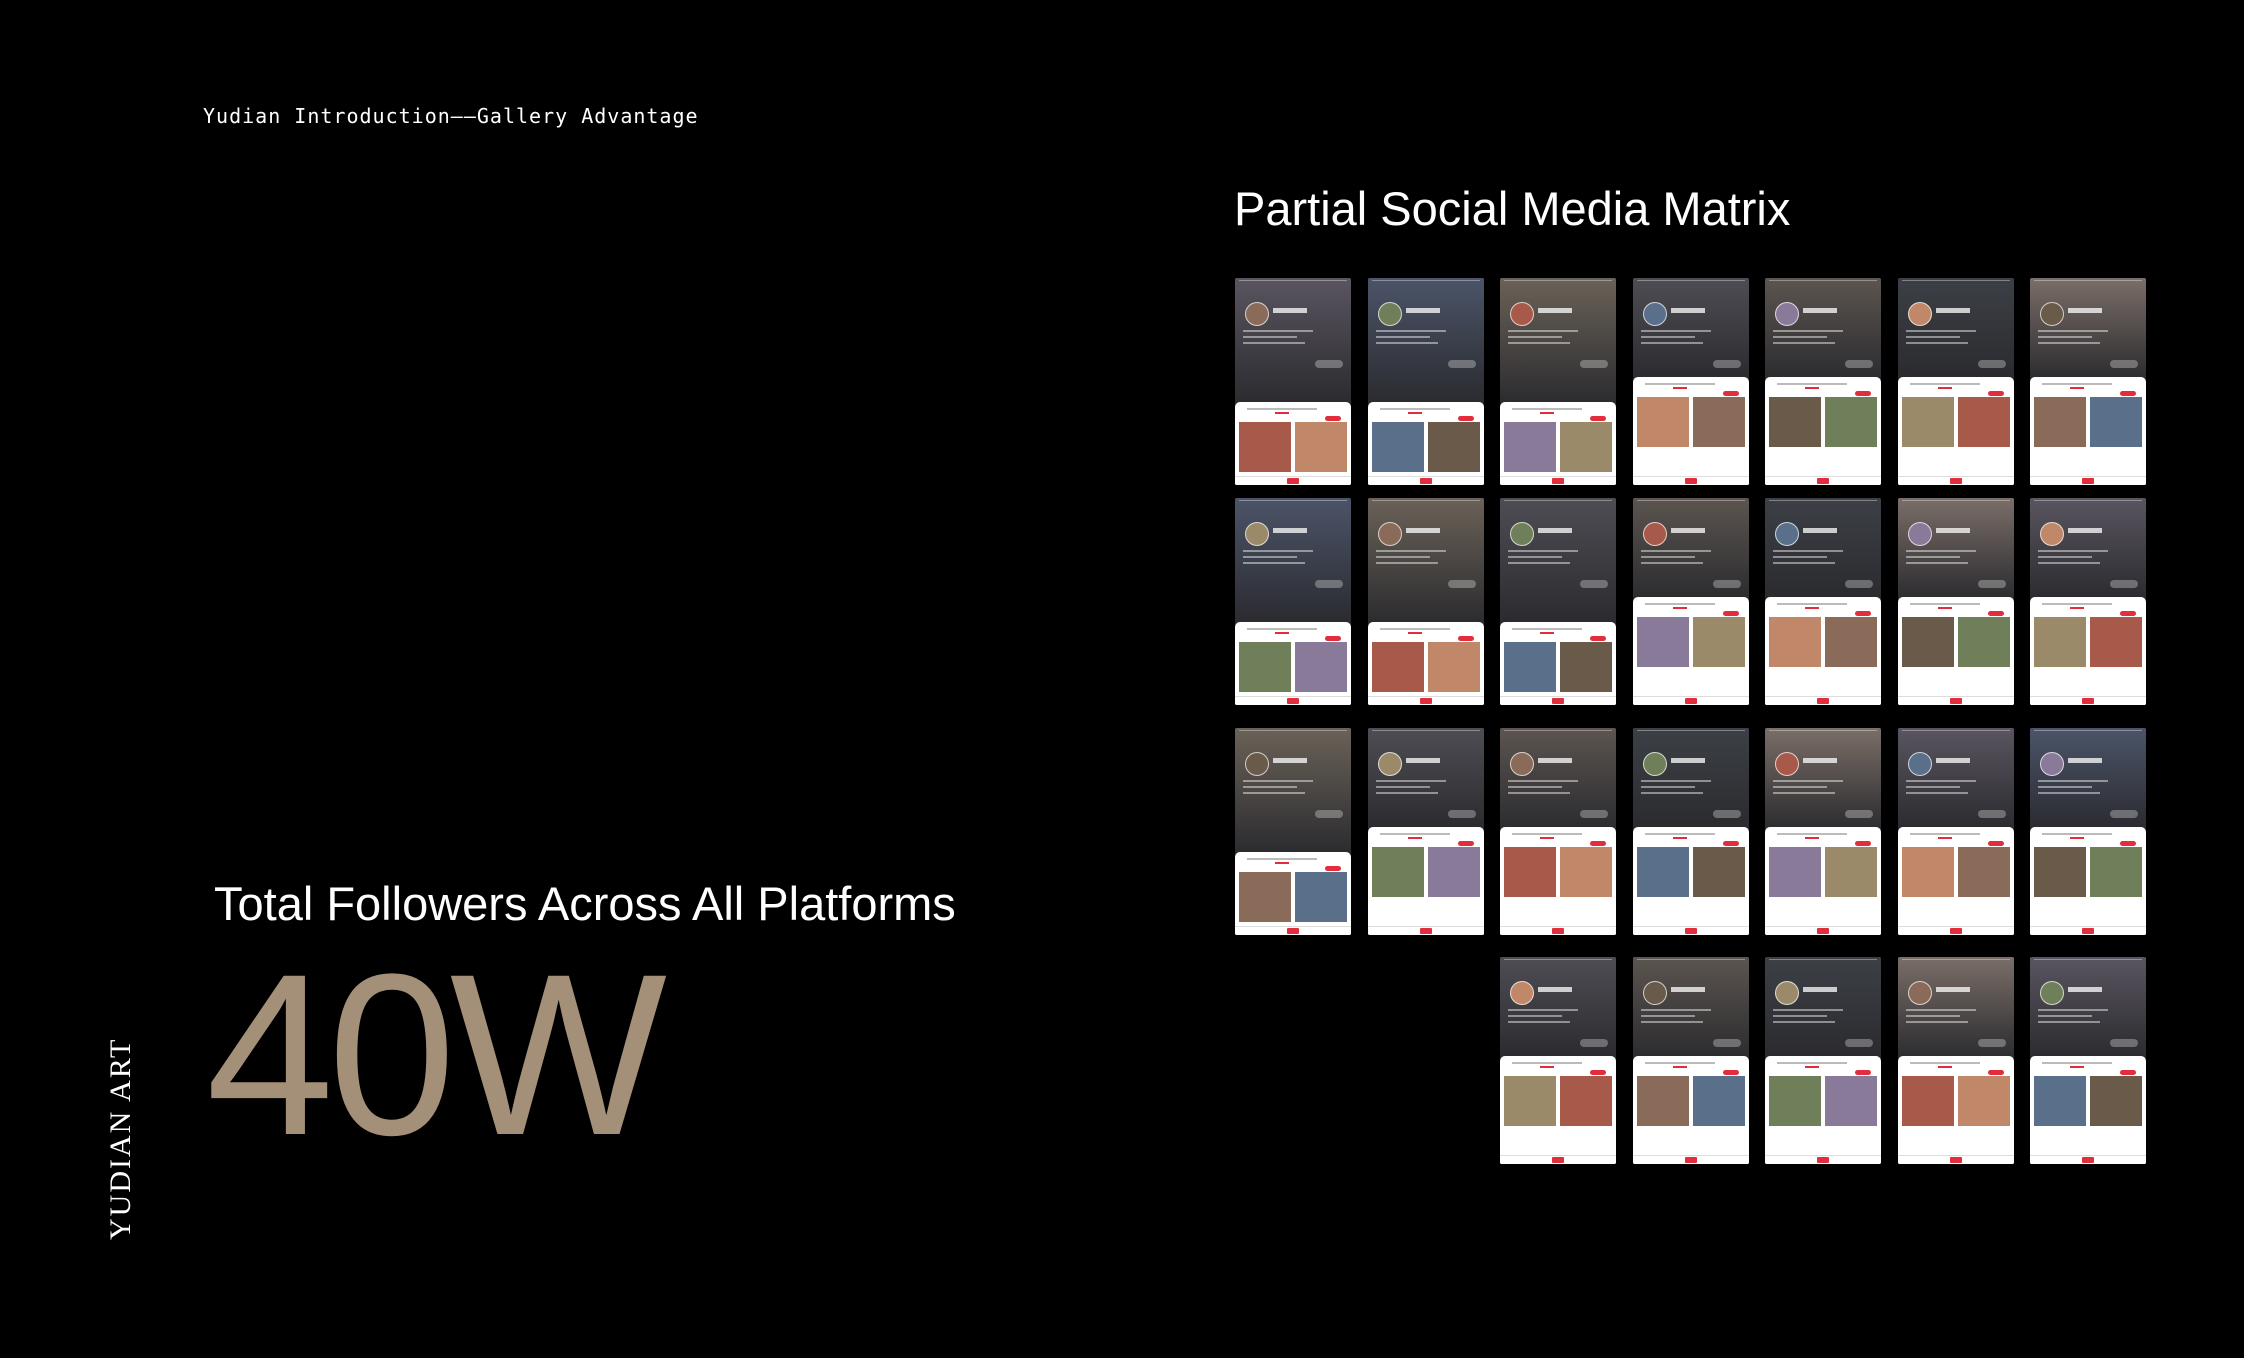  I want to click on matrix-title: Partial Social Media Matrix, so click(1512, 208).